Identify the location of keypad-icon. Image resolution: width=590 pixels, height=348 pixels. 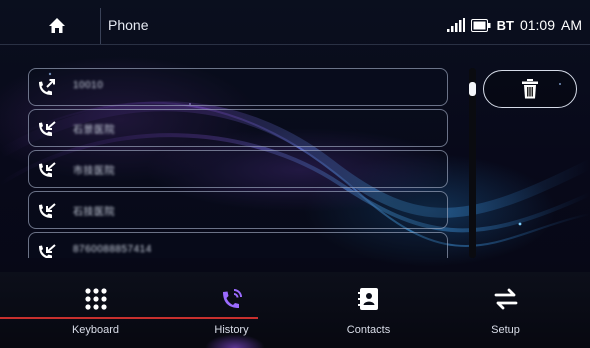
(95, 299).